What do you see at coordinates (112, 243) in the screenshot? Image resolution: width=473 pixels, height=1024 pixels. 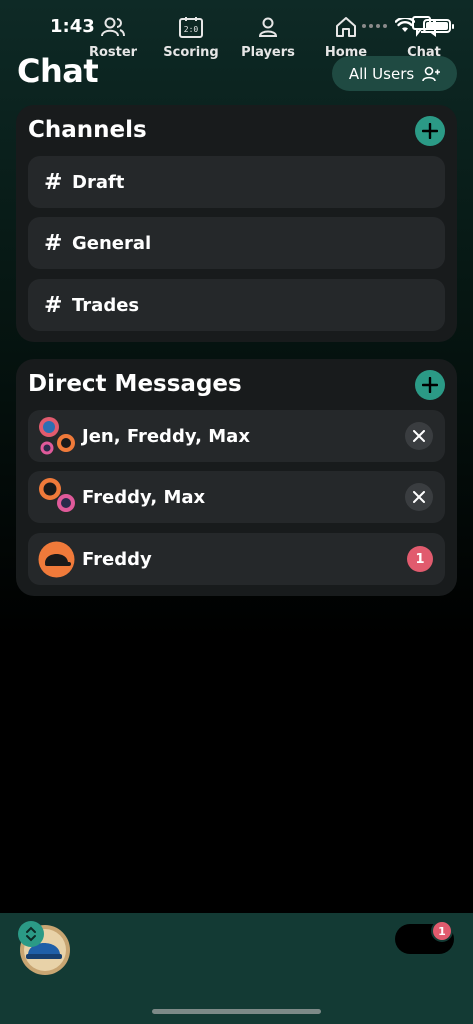 I see `channel-label: General` at bounding box center [112, 243].